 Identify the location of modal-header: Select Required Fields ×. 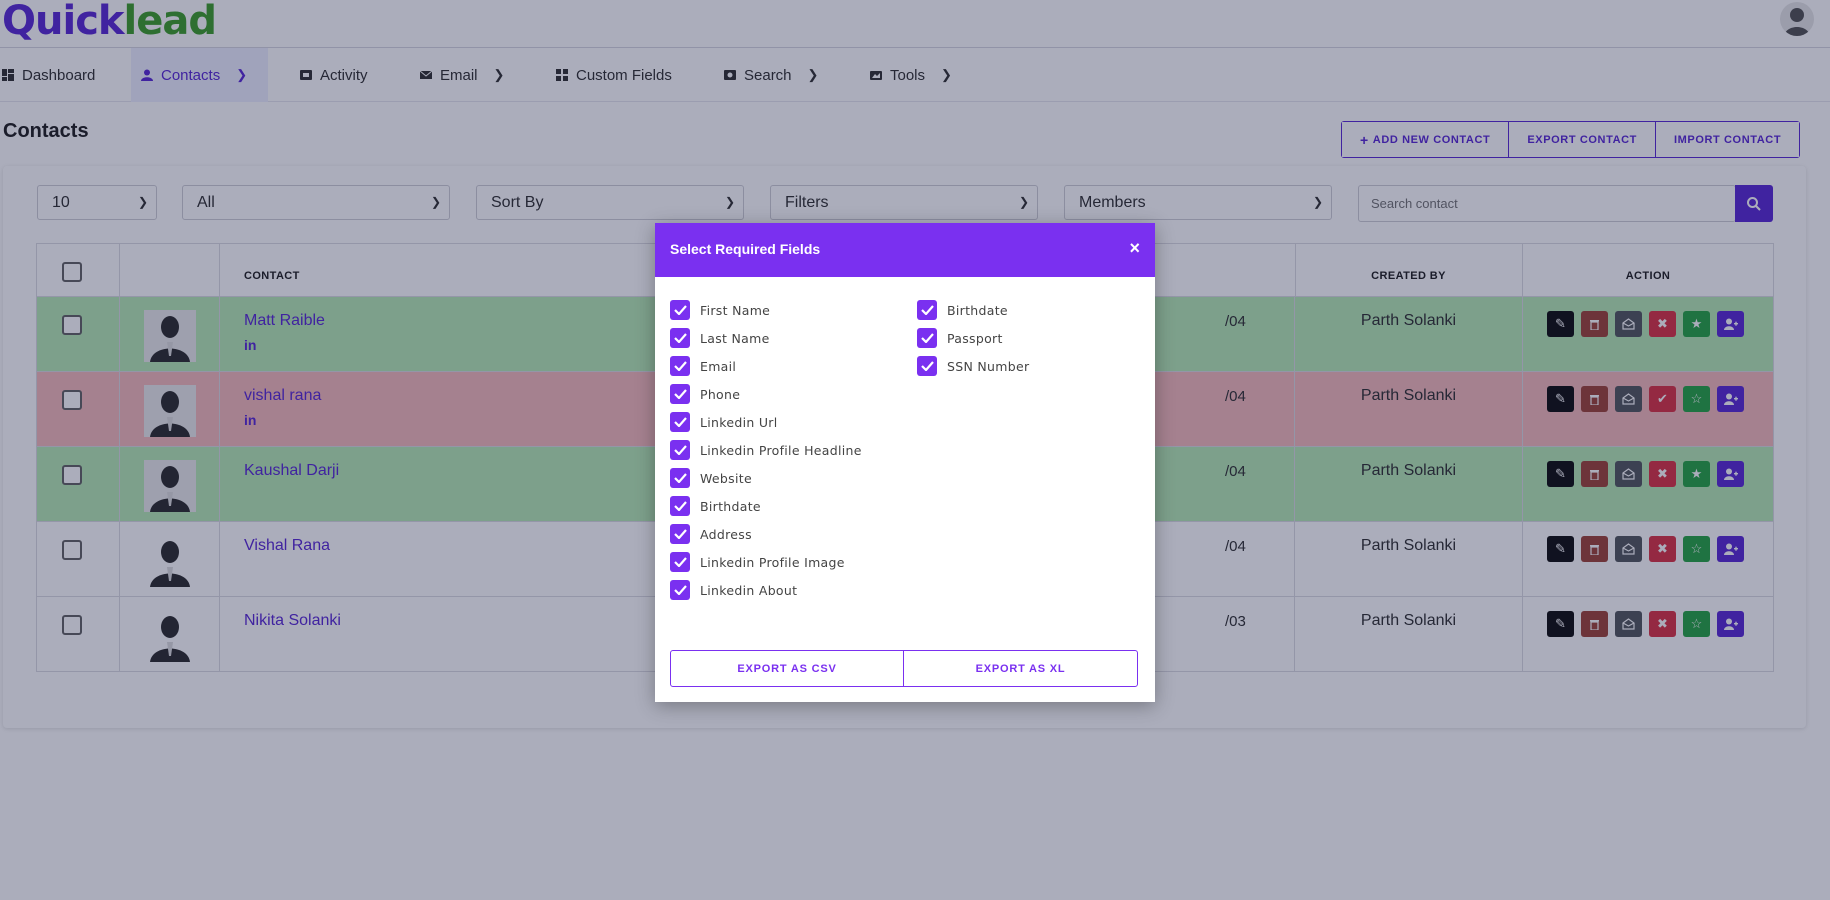
(905, 250).